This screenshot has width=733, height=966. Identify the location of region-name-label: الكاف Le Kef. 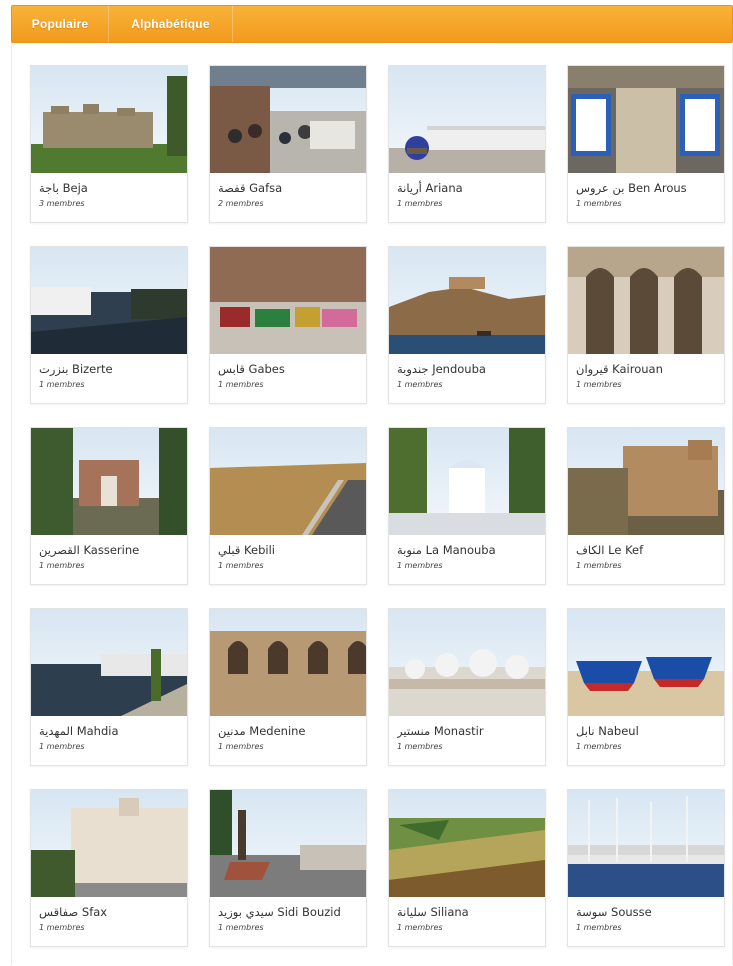
(609, 550).